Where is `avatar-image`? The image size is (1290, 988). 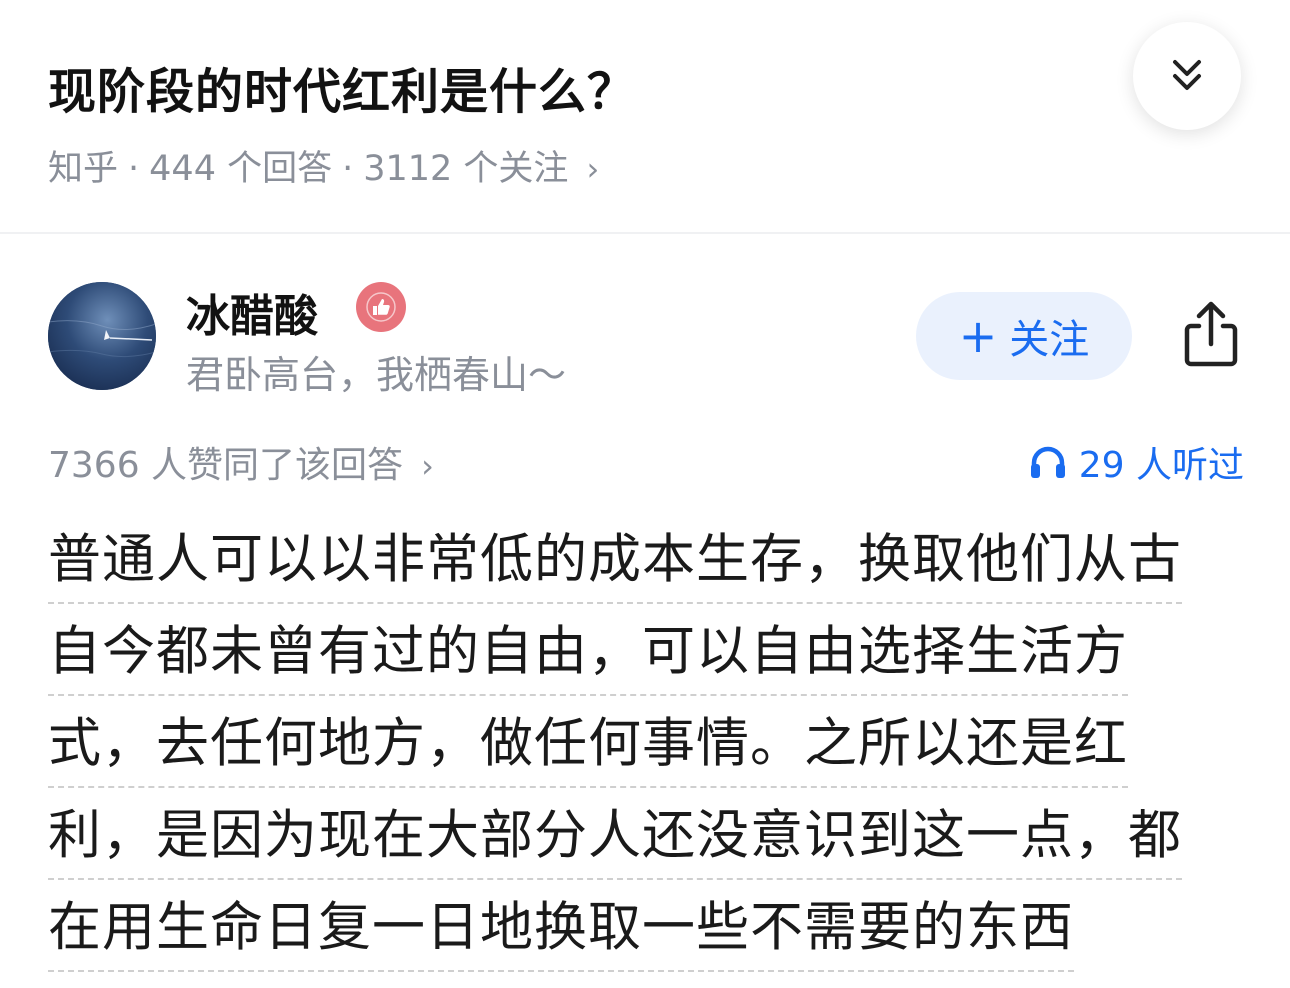 avatar-image is located at coordinates (102, 336).